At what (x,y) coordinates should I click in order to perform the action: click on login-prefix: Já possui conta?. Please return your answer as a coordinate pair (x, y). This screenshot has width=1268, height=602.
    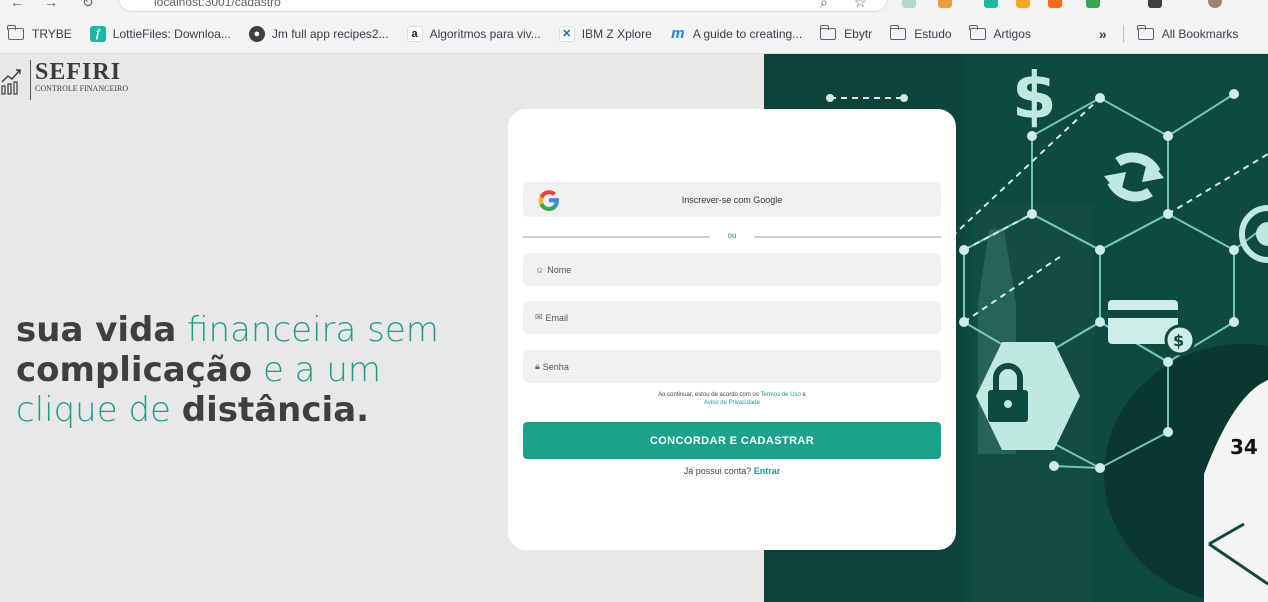
    Looking at the image, I should click on (718, 471).